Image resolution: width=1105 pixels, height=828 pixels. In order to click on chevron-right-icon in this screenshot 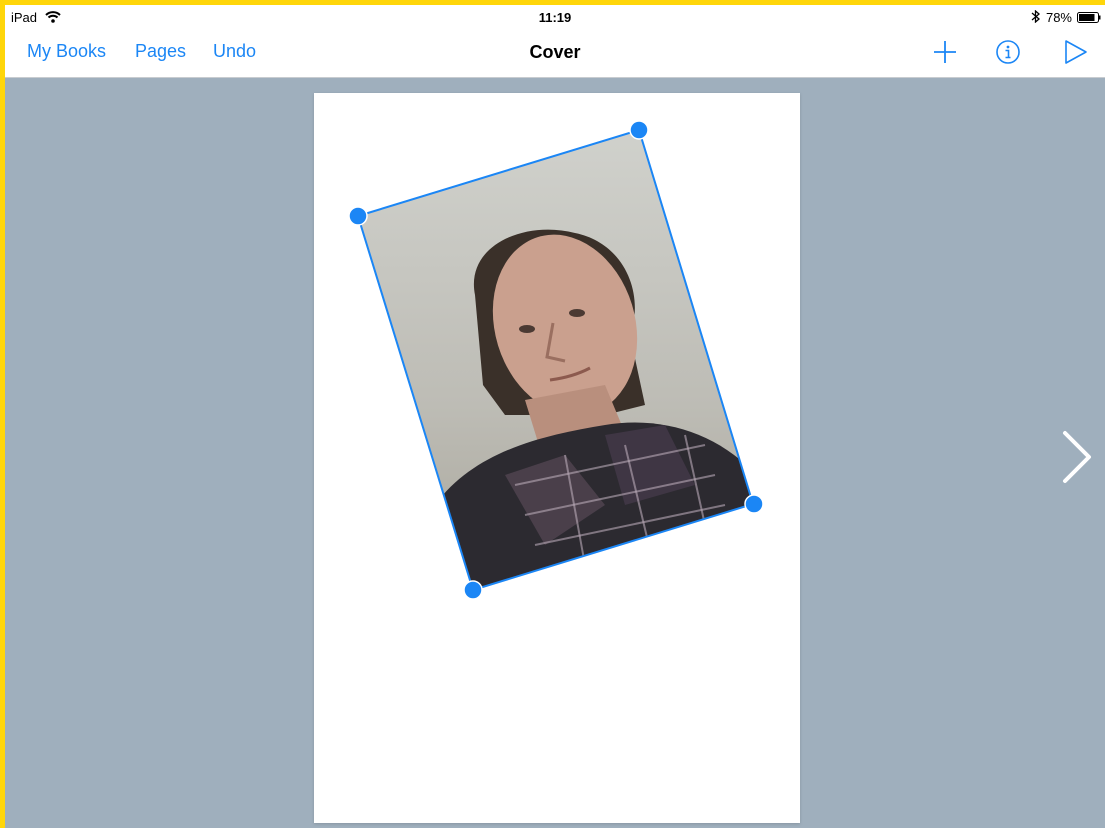, I will do `click(1077, 457)`.